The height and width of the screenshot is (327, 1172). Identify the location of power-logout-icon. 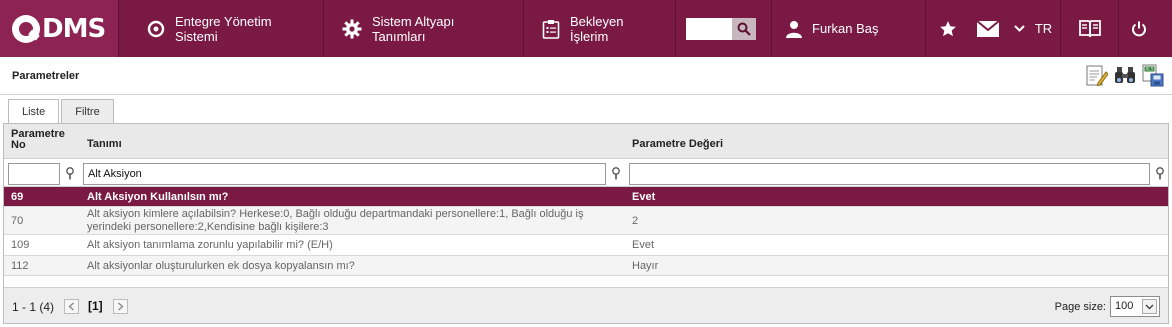
(1138, 28).